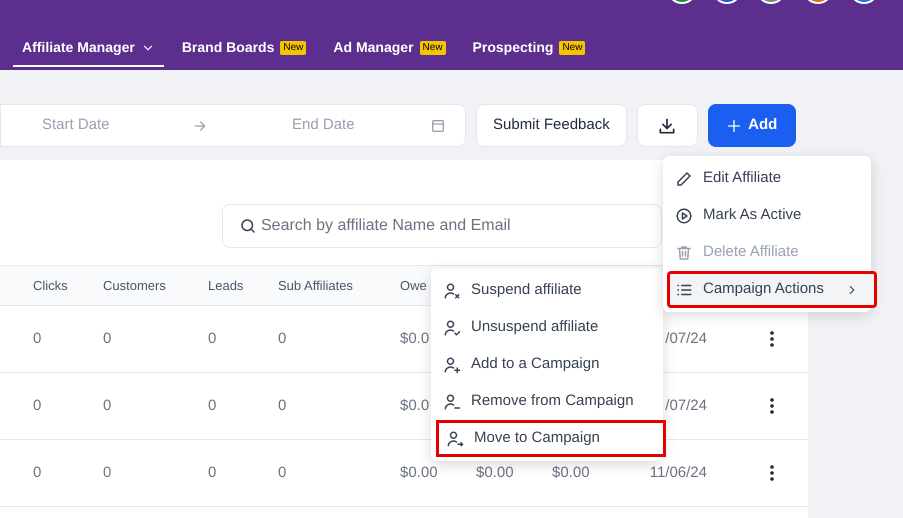  I want to click on download-icon, so click(667, 126).